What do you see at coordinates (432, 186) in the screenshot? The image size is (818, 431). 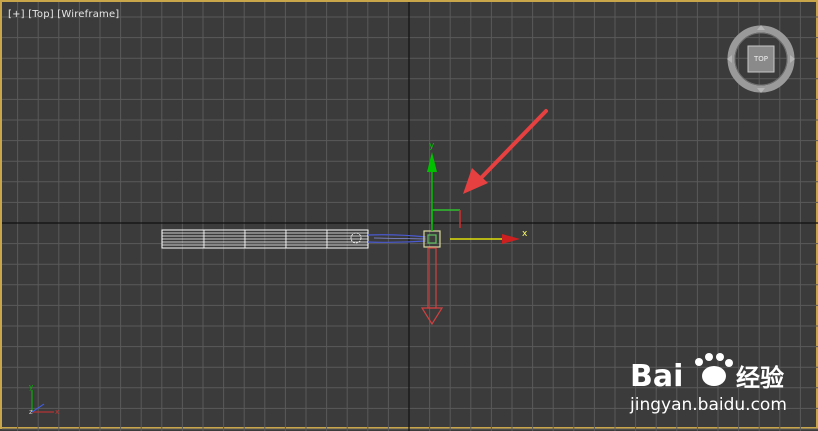 I see `gizmo-y-axis: y` at bounding box center [432, 186].